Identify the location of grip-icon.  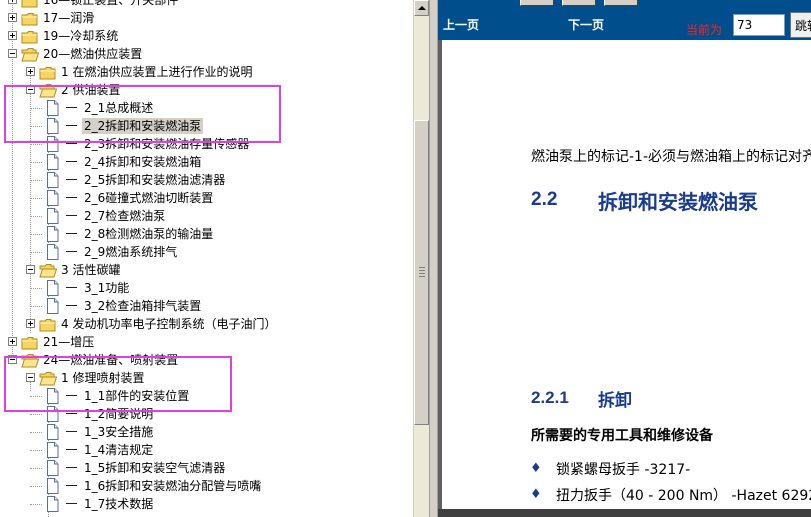
(422, 272).